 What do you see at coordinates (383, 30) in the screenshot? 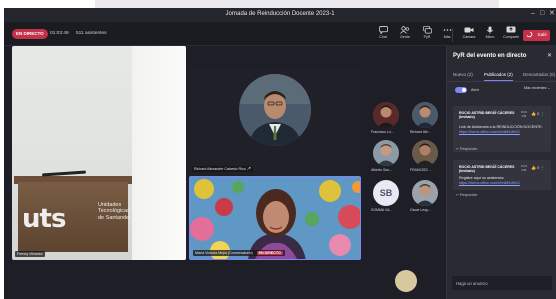
I see `chat-icon` at bounding box center [383, 30].